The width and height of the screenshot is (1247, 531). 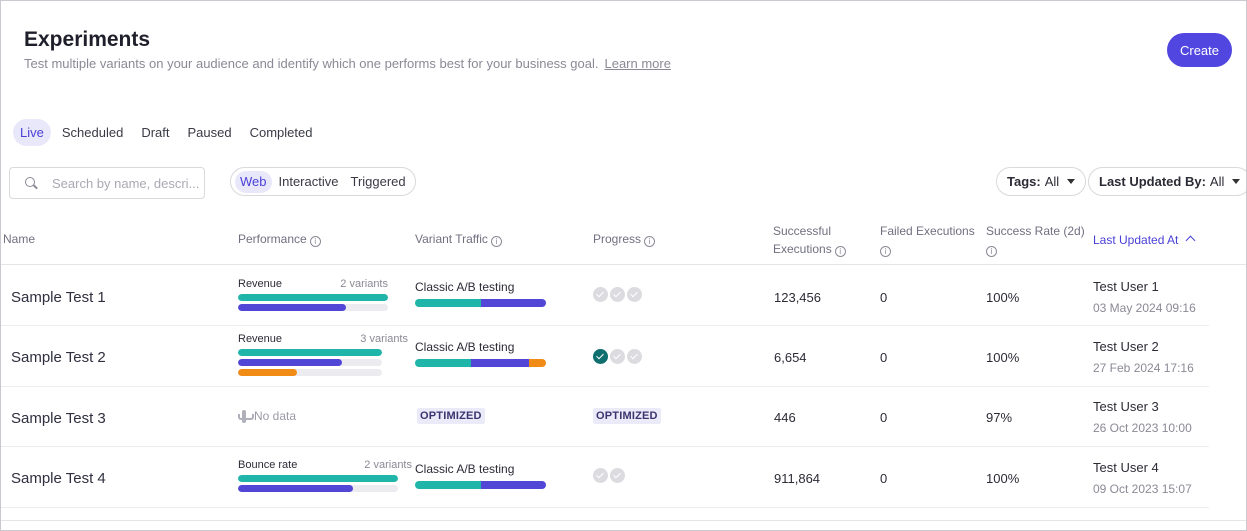 What do you see at coordinates (32, 132) in the screenshot?
I see `tab-live: Live` at bounding box center [32, 132].